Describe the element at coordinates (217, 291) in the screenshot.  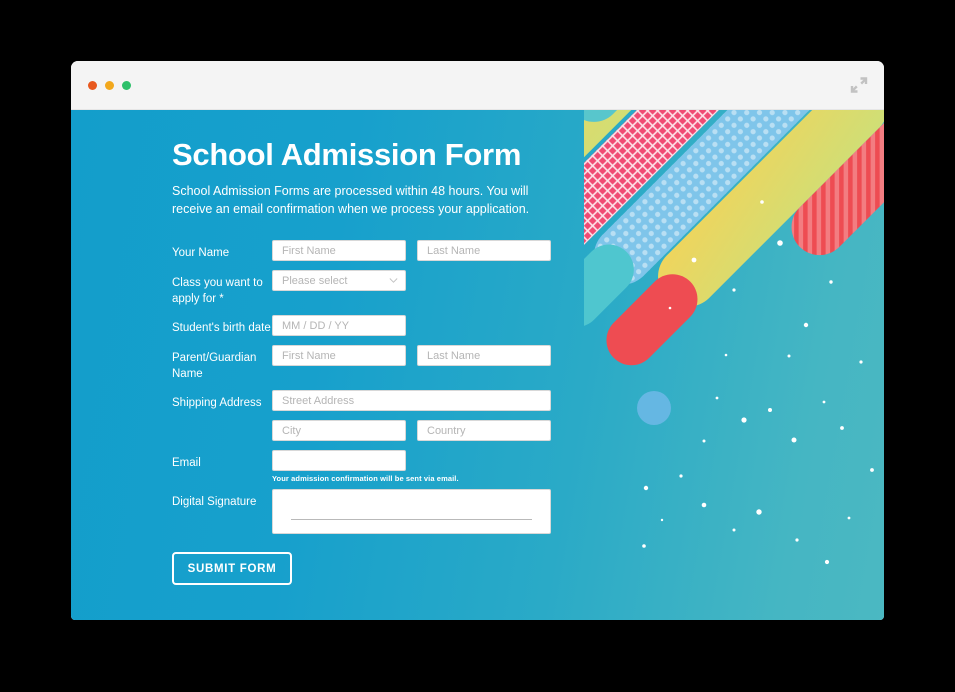
I see `label-class: Class you want to apply for *` at that location.